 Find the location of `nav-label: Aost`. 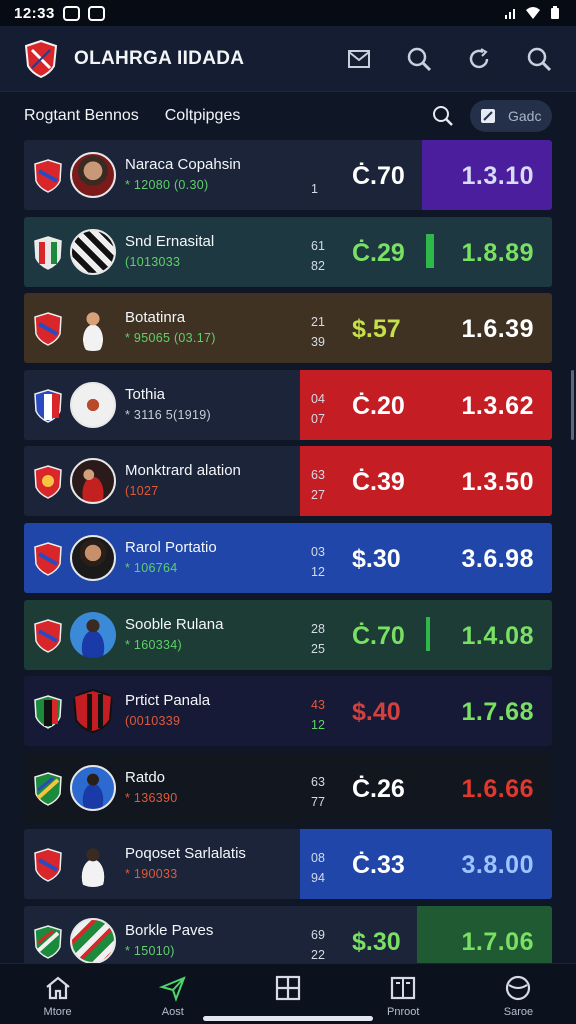

nav-label: Aost is located at coordinates (172, 1012).